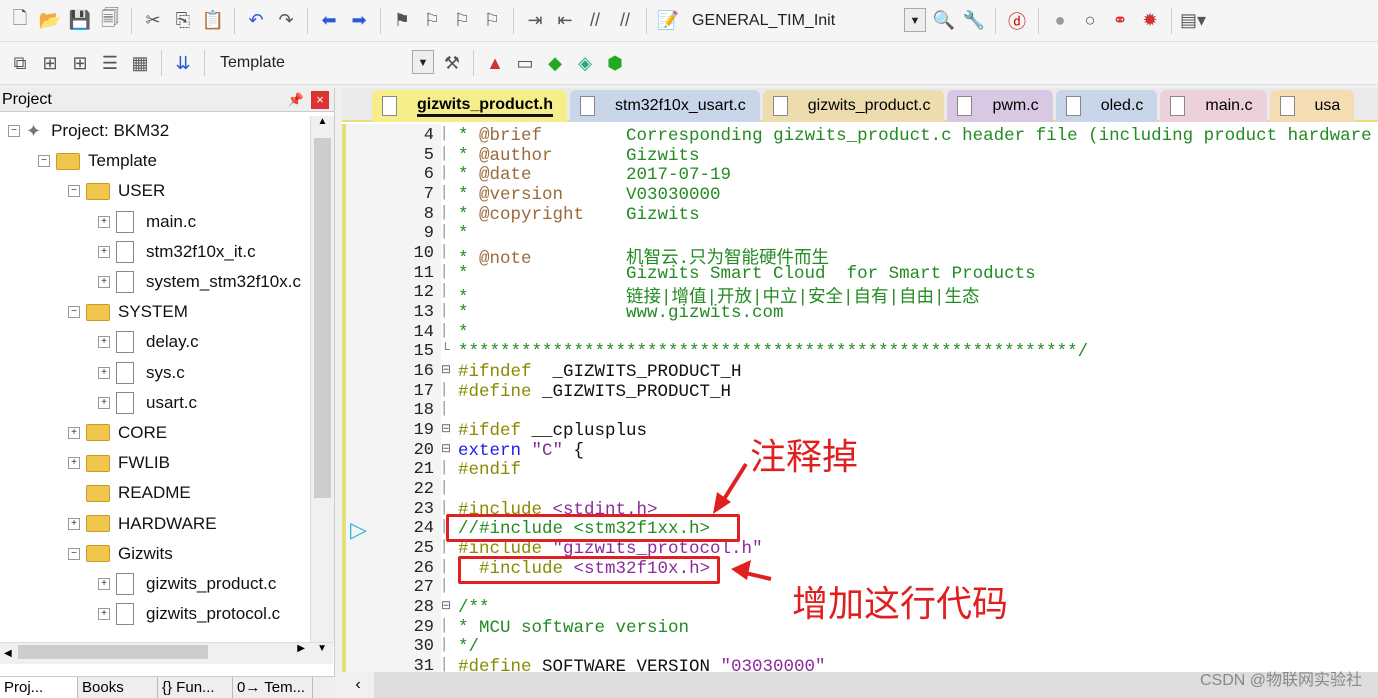 The height and width of the screenshot is (698, 1378). What do you see at coordinates (944, 21) in the screenshot?
I see `find-icon: 🔍` at bounding box center [944, 21].